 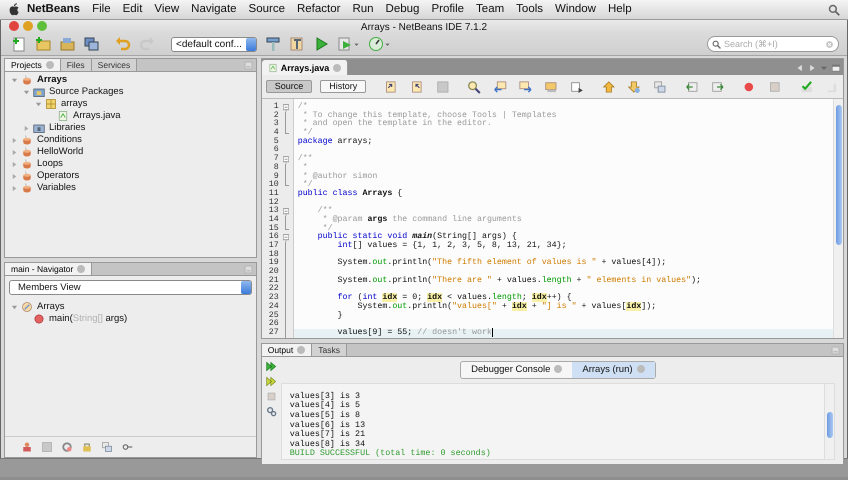 I want to click on panel-tab: Output, so click(x=287, y=350).